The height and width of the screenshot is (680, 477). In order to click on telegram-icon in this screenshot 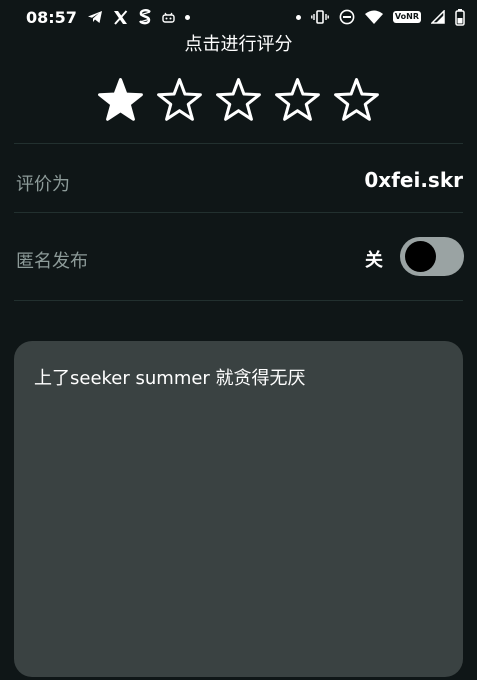, I will do `click(95, 17)`.